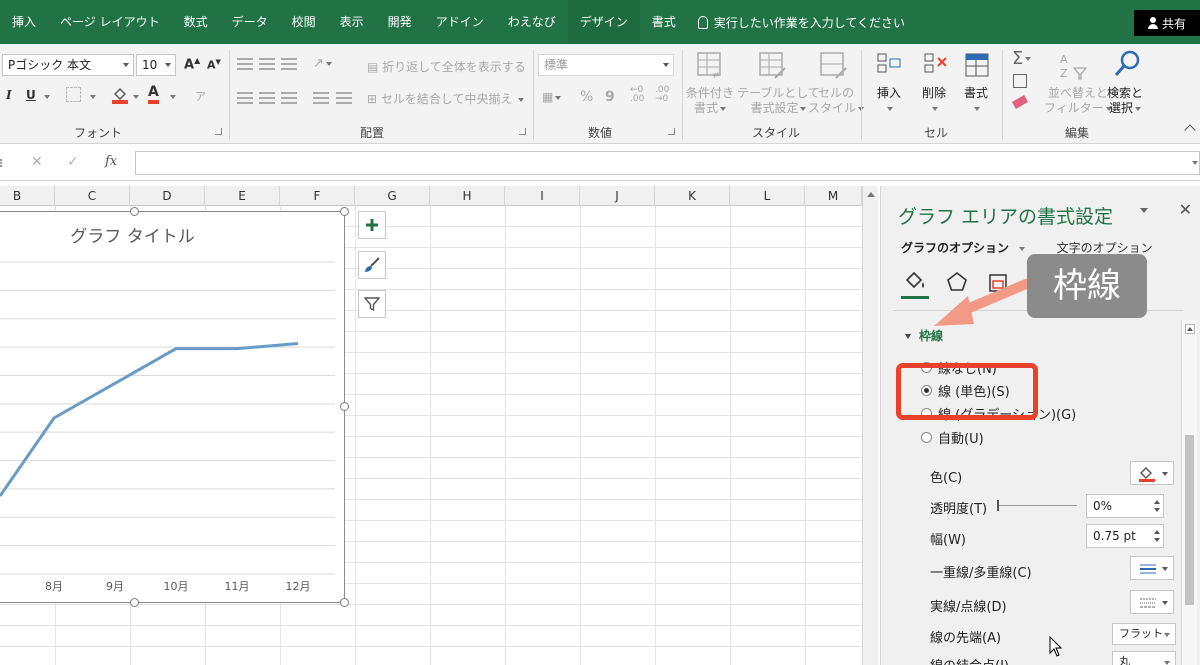 The height and width of the screenshot is (665, 1200). I want to click on align-bottom-icon, so click(289, 64).